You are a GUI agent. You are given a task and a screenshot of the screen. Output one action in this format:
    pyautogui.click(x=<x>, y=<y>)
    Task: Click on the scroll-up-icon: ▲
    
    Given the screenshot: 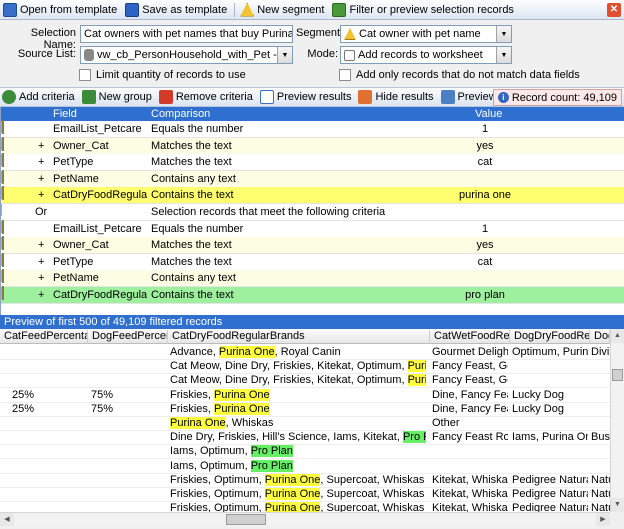 What is the action you would take?
    pyautogui.click(x=617, y=336)
    